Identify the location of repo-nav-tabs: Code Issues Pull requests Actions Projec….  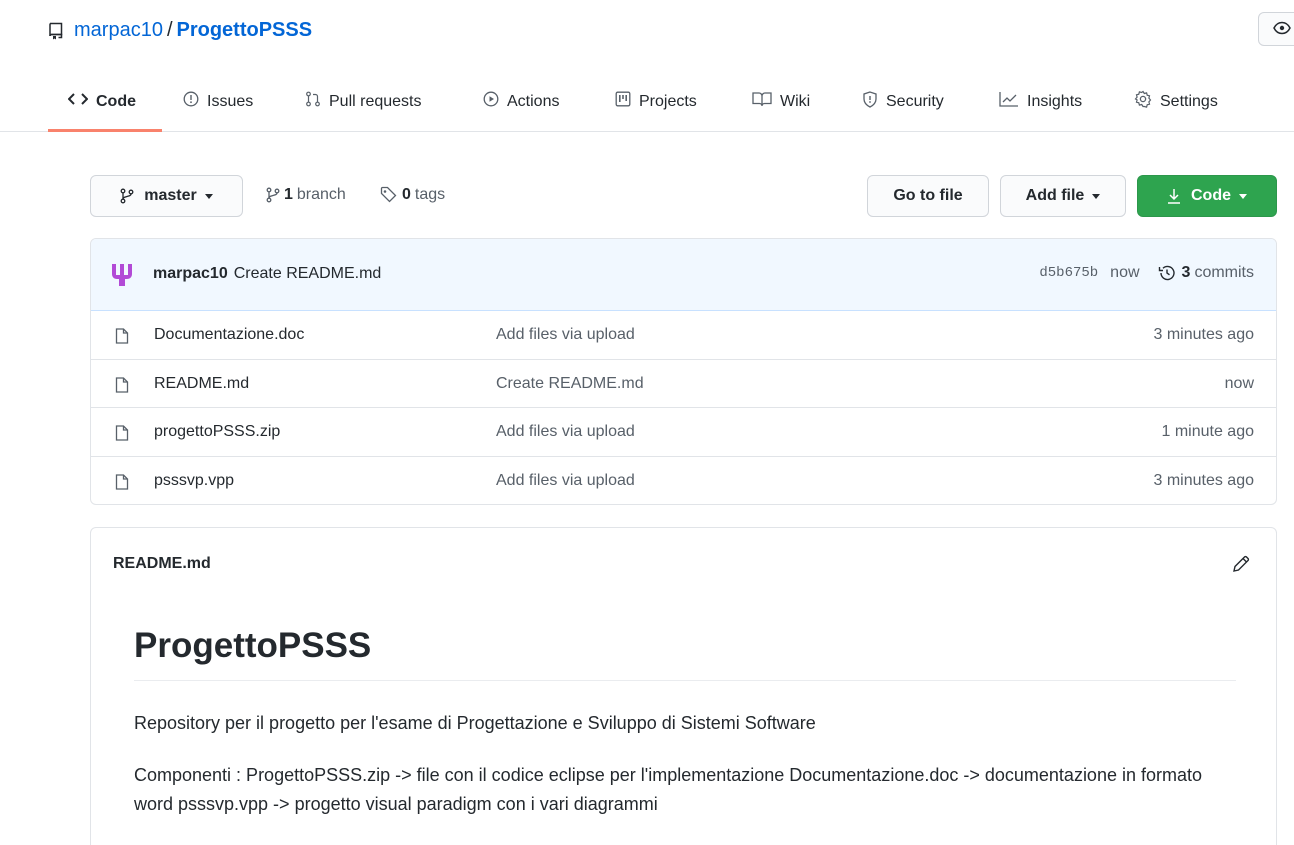
(647, 102).